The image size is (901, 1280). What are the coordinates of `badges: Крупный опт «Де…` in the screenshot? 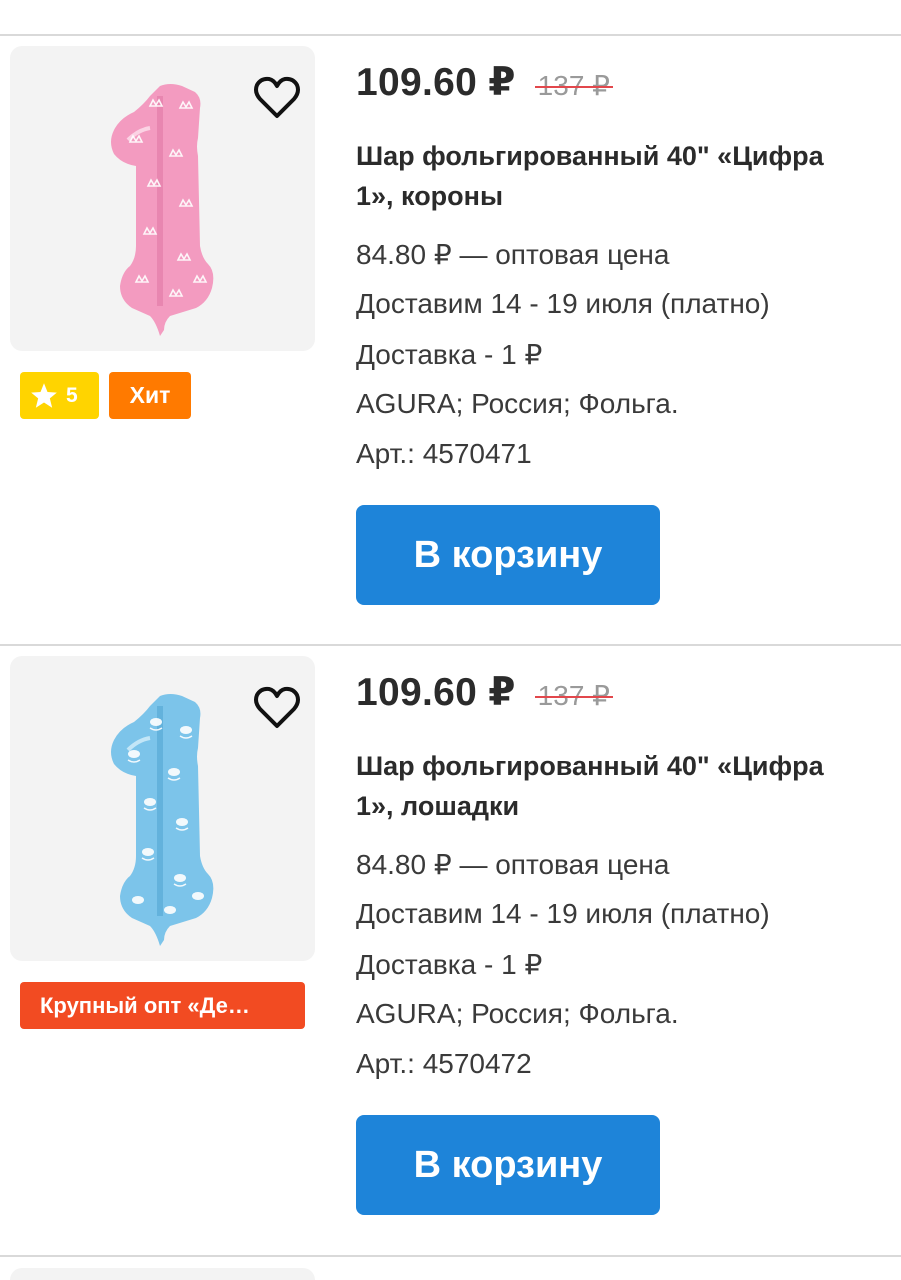 It's located at (162, 1005).